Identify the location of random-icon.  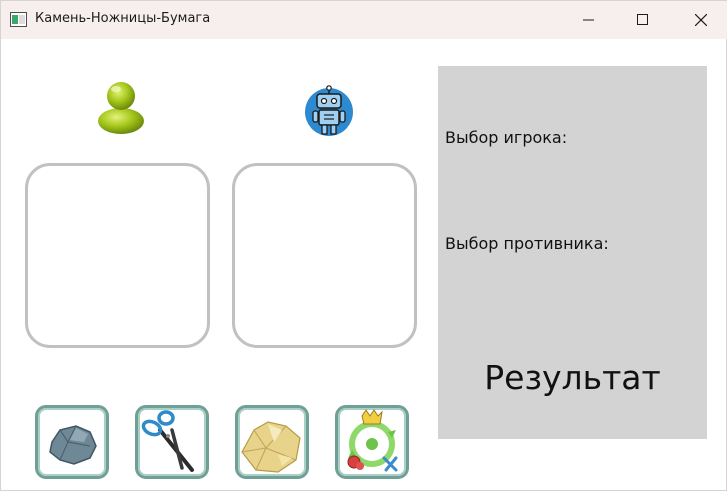
(372, 440).